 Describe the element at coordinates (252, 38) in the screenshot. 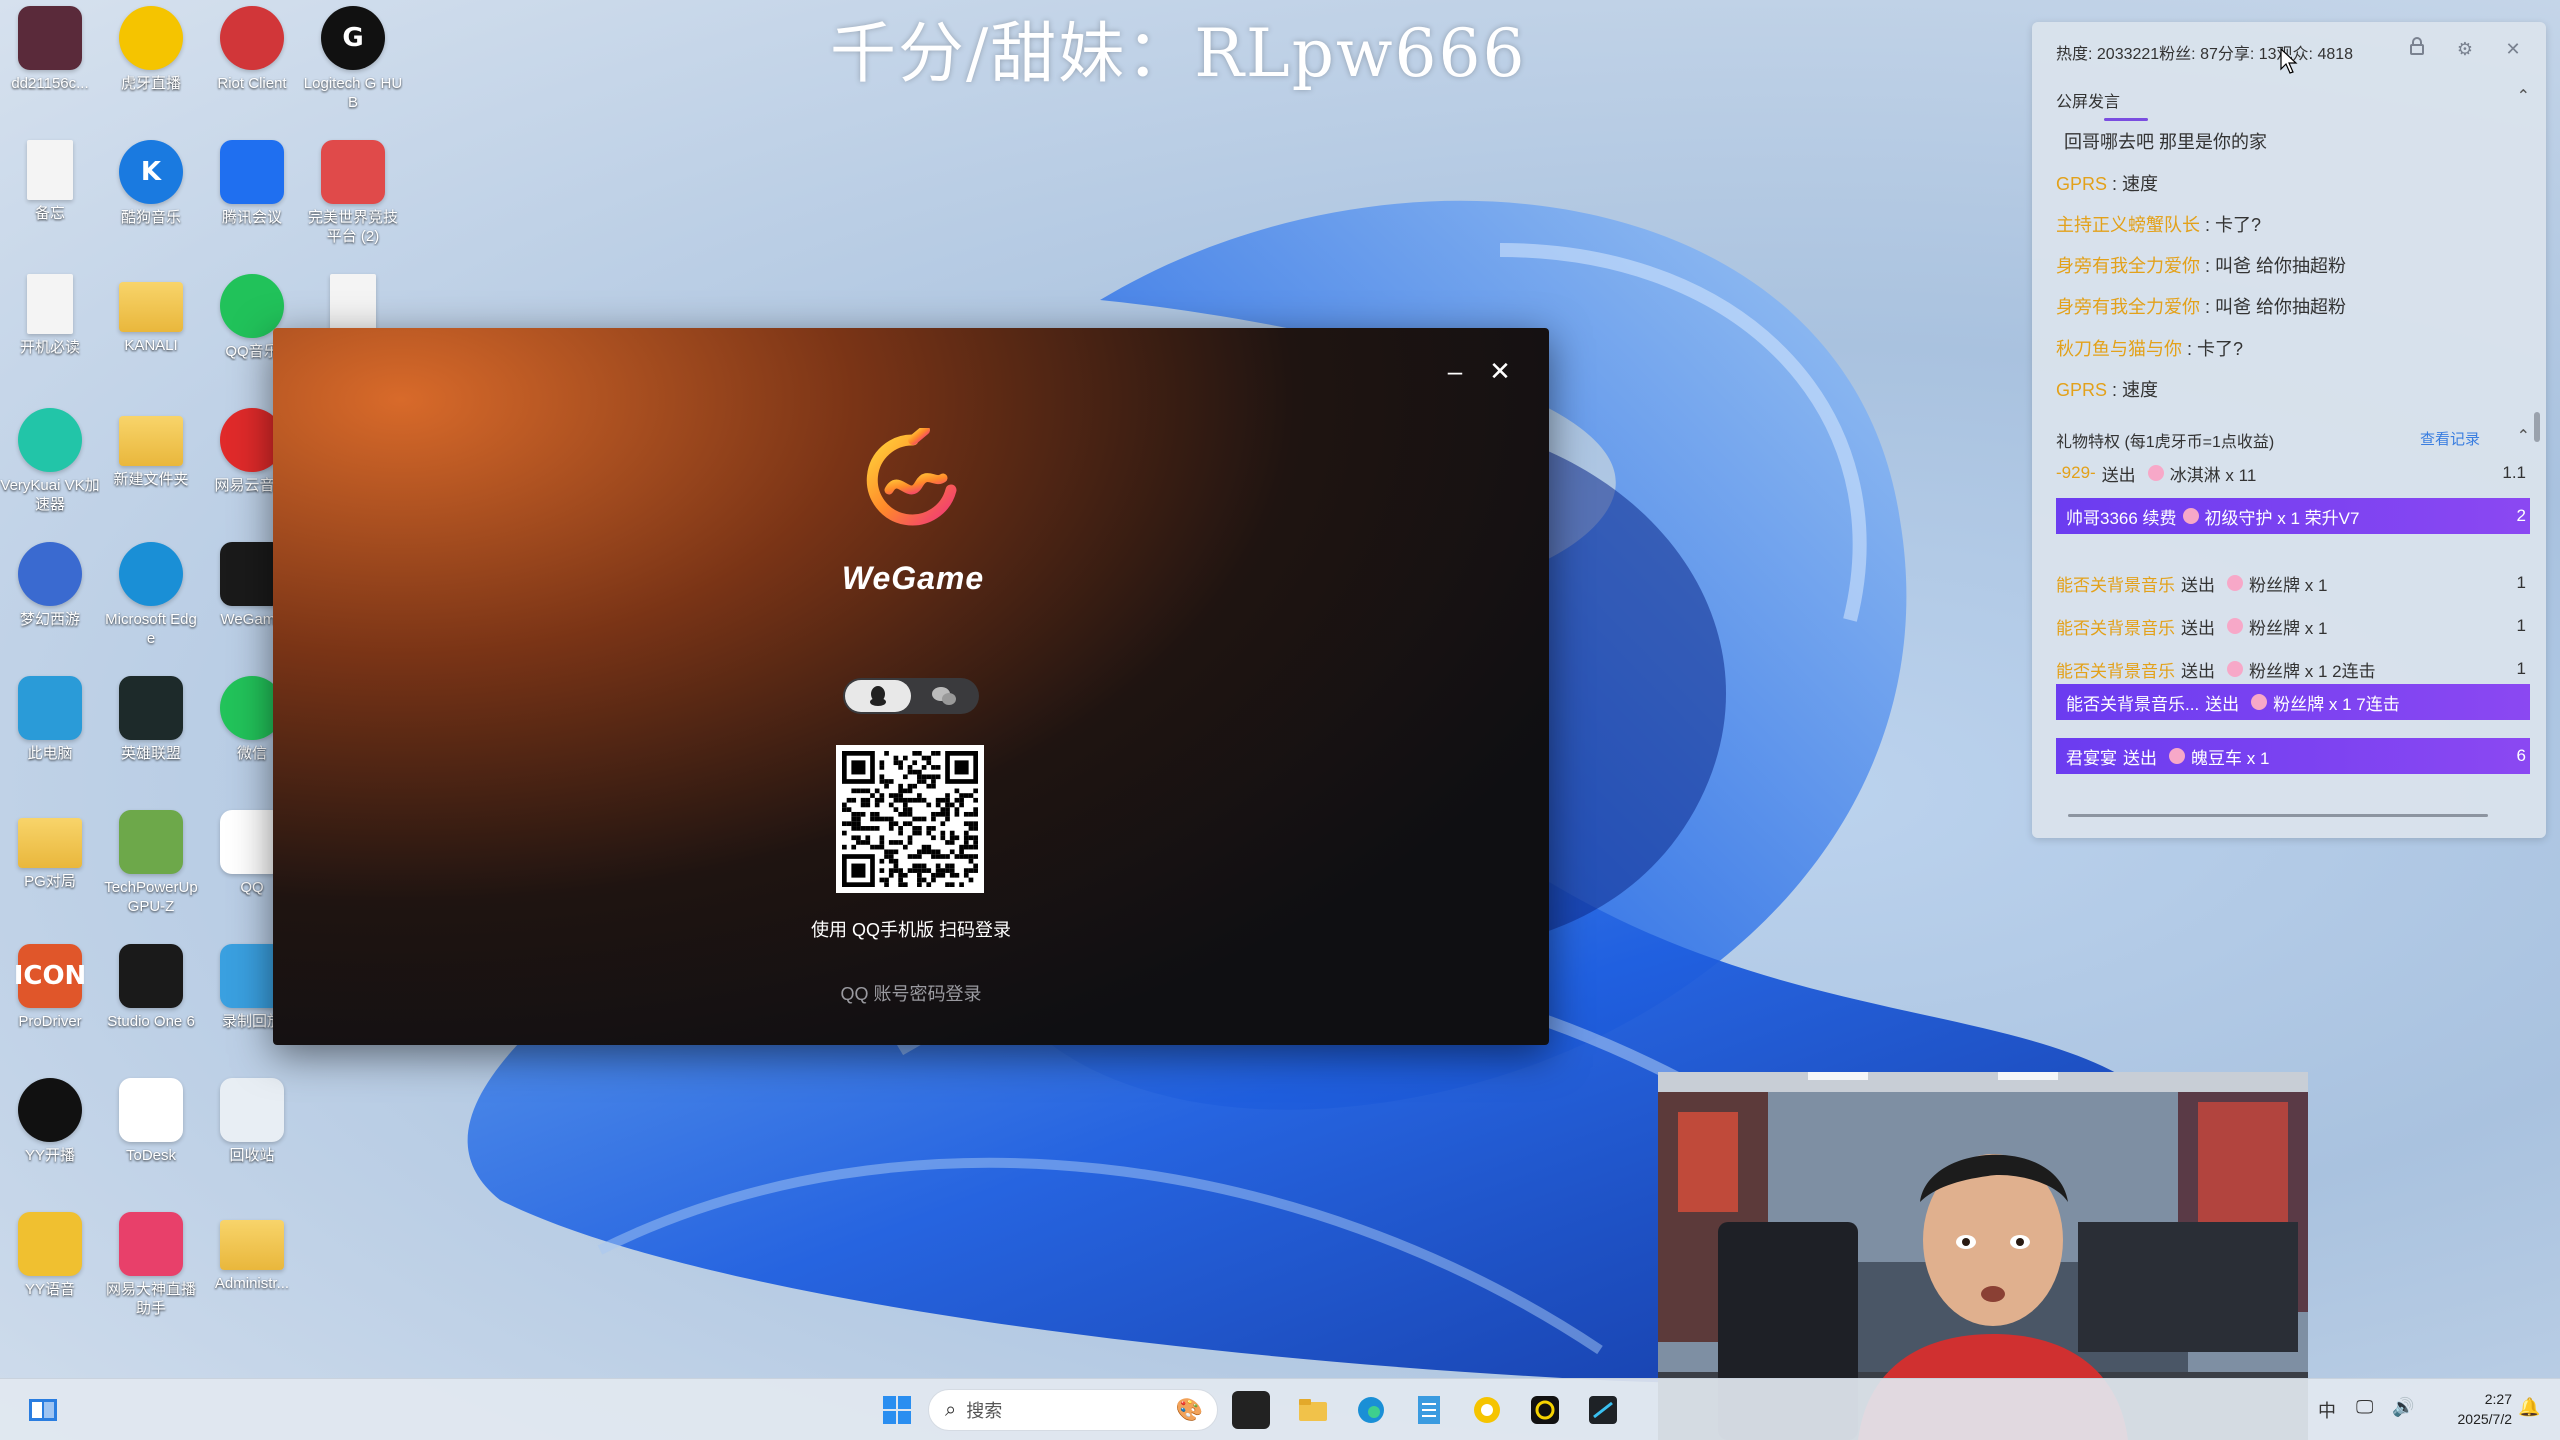

I see `riot-client-icon` at that location.